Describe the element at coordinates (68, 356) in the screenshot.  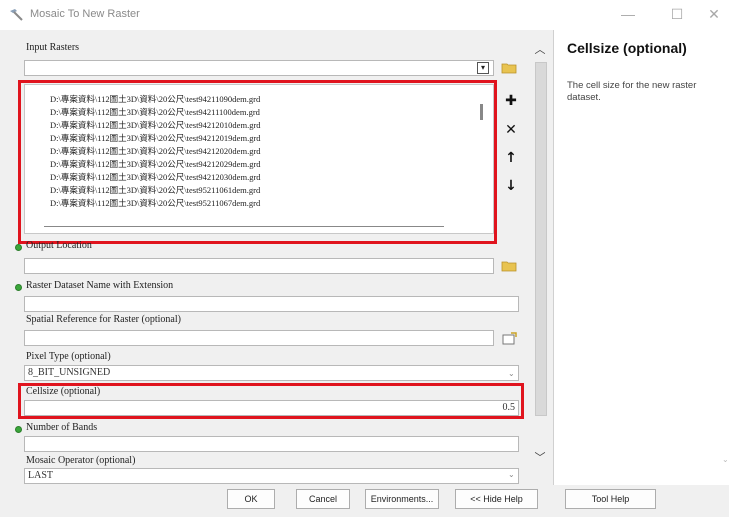
I see `pixel-type-label: Pixel Type (optional)` at that location.